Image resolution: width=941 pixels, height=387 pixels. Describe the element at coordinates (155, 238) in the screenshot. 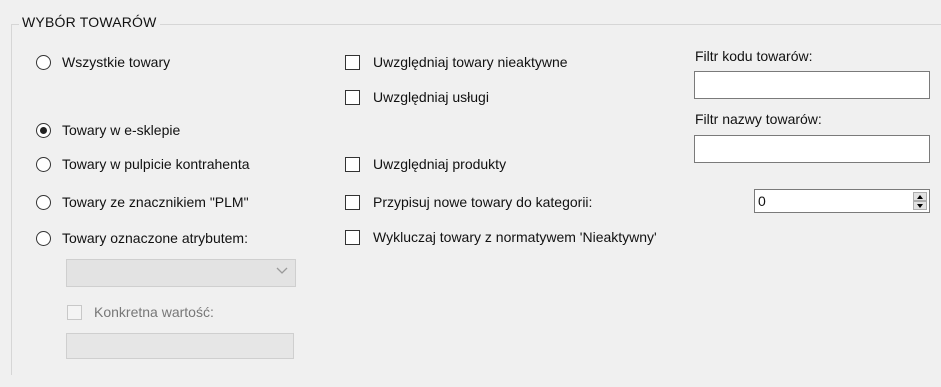

I see `radio-attribute-goods-label: Towary oznaczone atrybutem:` at that location.